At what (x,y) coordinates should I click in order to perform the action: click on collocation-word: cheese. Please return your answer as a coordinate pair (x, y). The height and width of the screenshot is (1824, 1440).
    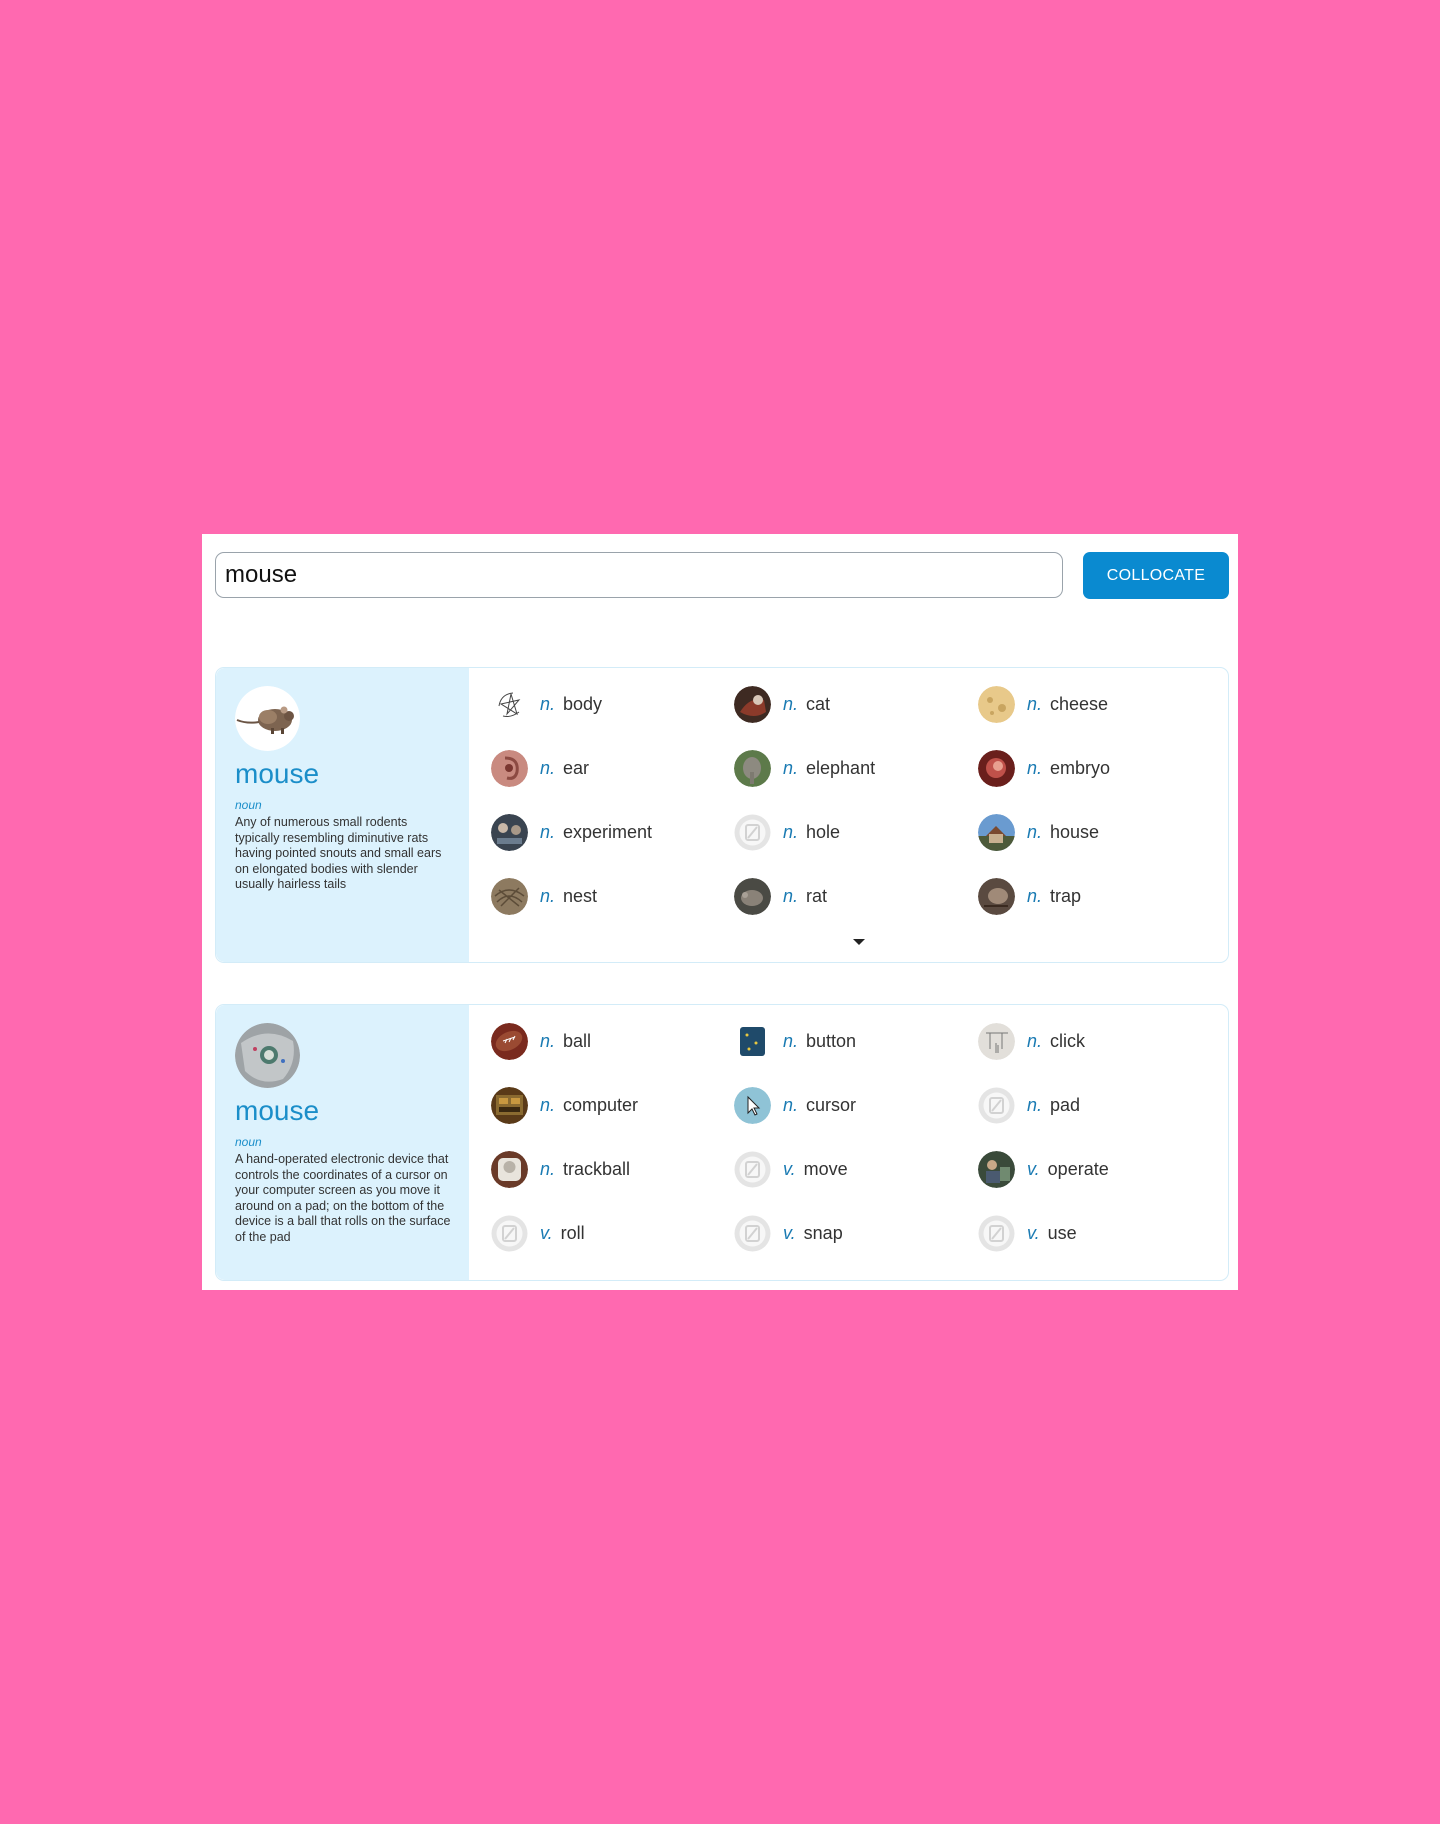
    Looking at the image, I should click on (1079, 703).